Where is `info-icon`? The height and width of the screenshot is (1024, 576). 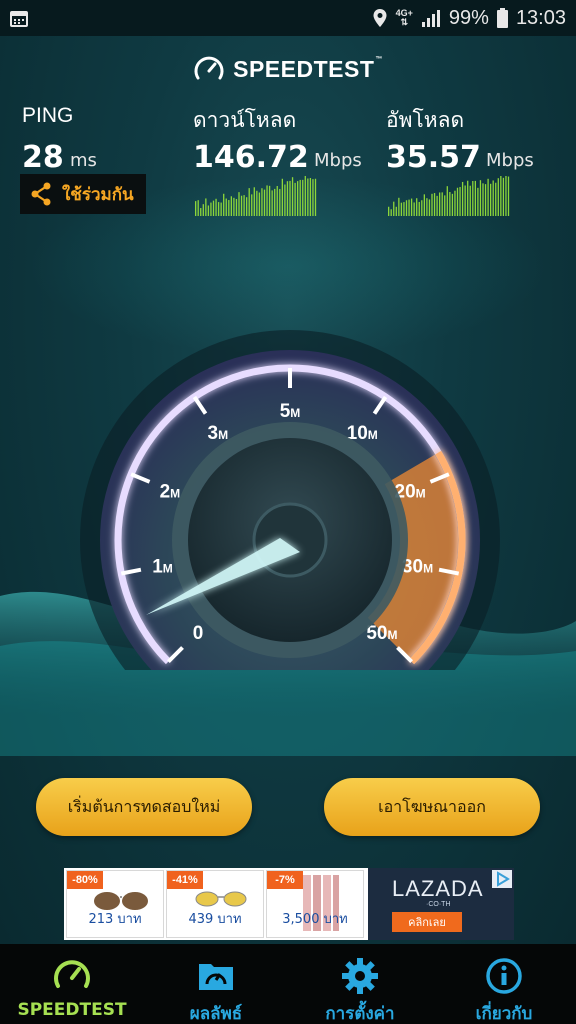 info-icon is located at coordinates (504, 976).